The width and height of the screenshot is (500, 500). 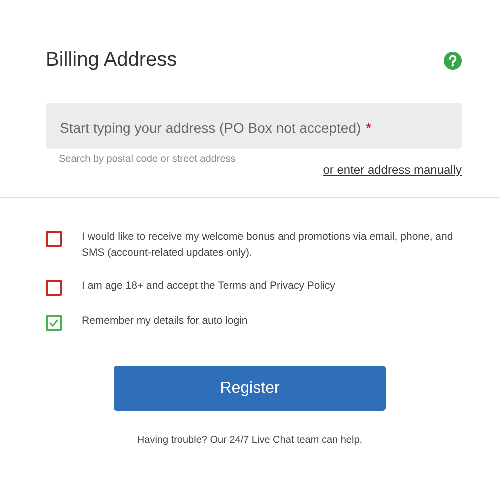 I want to click on check-icon, so click(x=54, y=323).